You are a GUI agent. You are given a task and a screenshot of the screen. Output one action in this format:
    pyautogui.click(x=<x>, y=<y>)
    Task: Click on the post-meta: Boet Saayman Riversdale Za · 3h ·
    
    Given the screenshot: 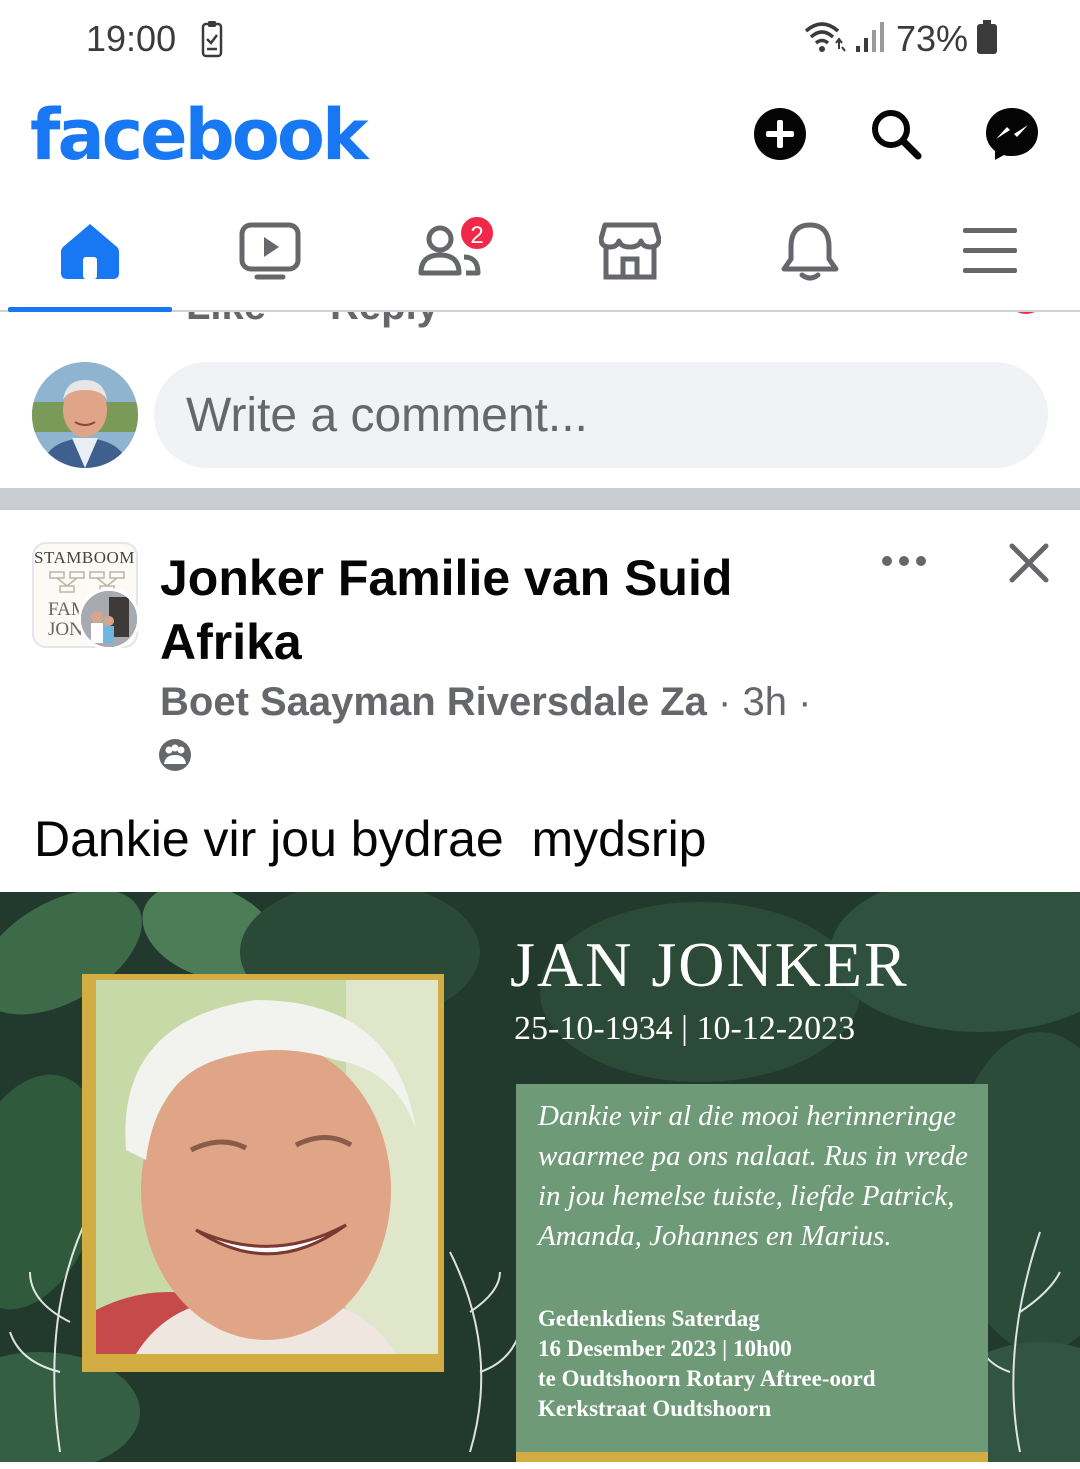 What is the action you would take?
    pyautogui.click(x=485, y=702)
    